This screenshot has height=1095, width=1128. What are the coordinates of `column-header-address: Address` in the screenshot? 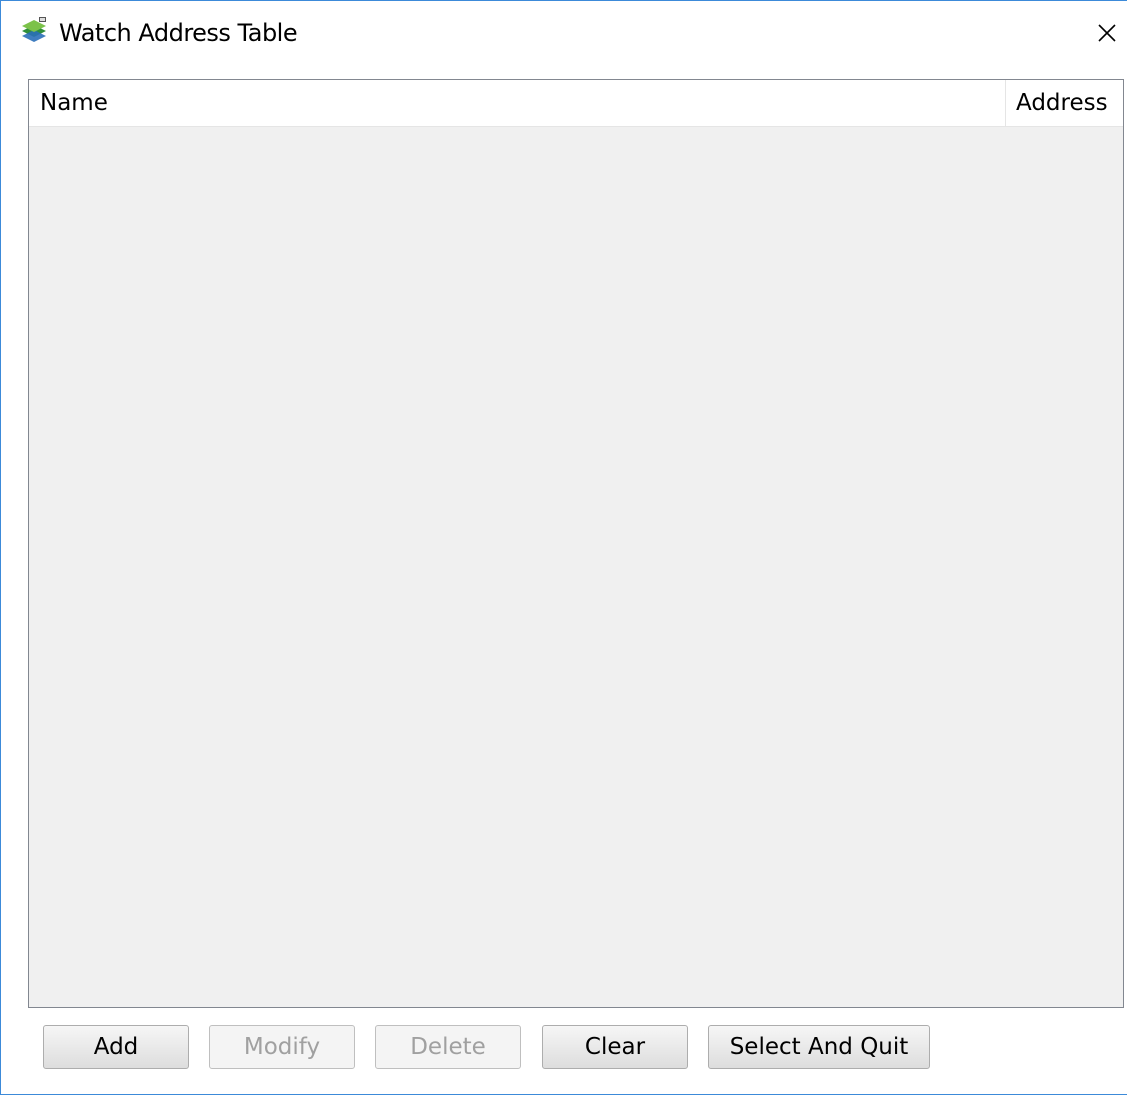 It's located at (1064, 103).